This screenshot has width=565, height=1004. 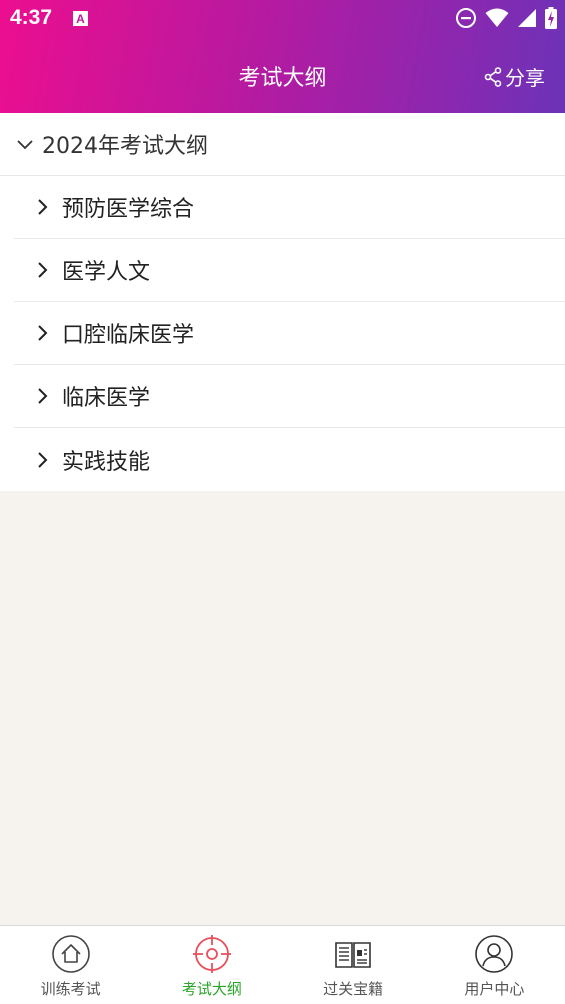 What do you see at coordinates (106, 398) in the screenshot?
I see `outline-item-label: 临床医学` at bounding box center [106, 398].